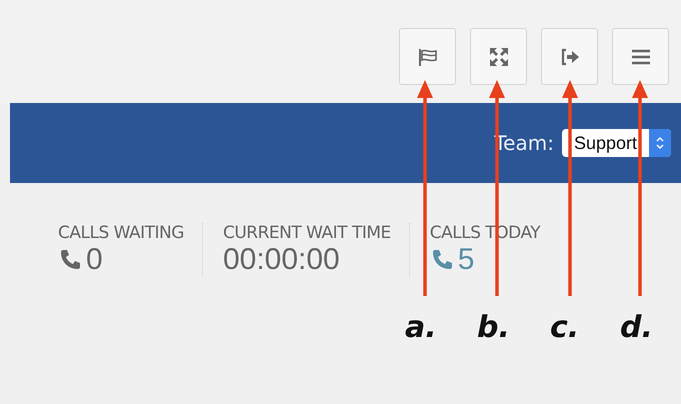 The height and width of the screenshot is (404, 681). What do you see at coordinates (466, 260) in the screenshot?
I see `stat-value: 5` at bounding box center [466, 260].